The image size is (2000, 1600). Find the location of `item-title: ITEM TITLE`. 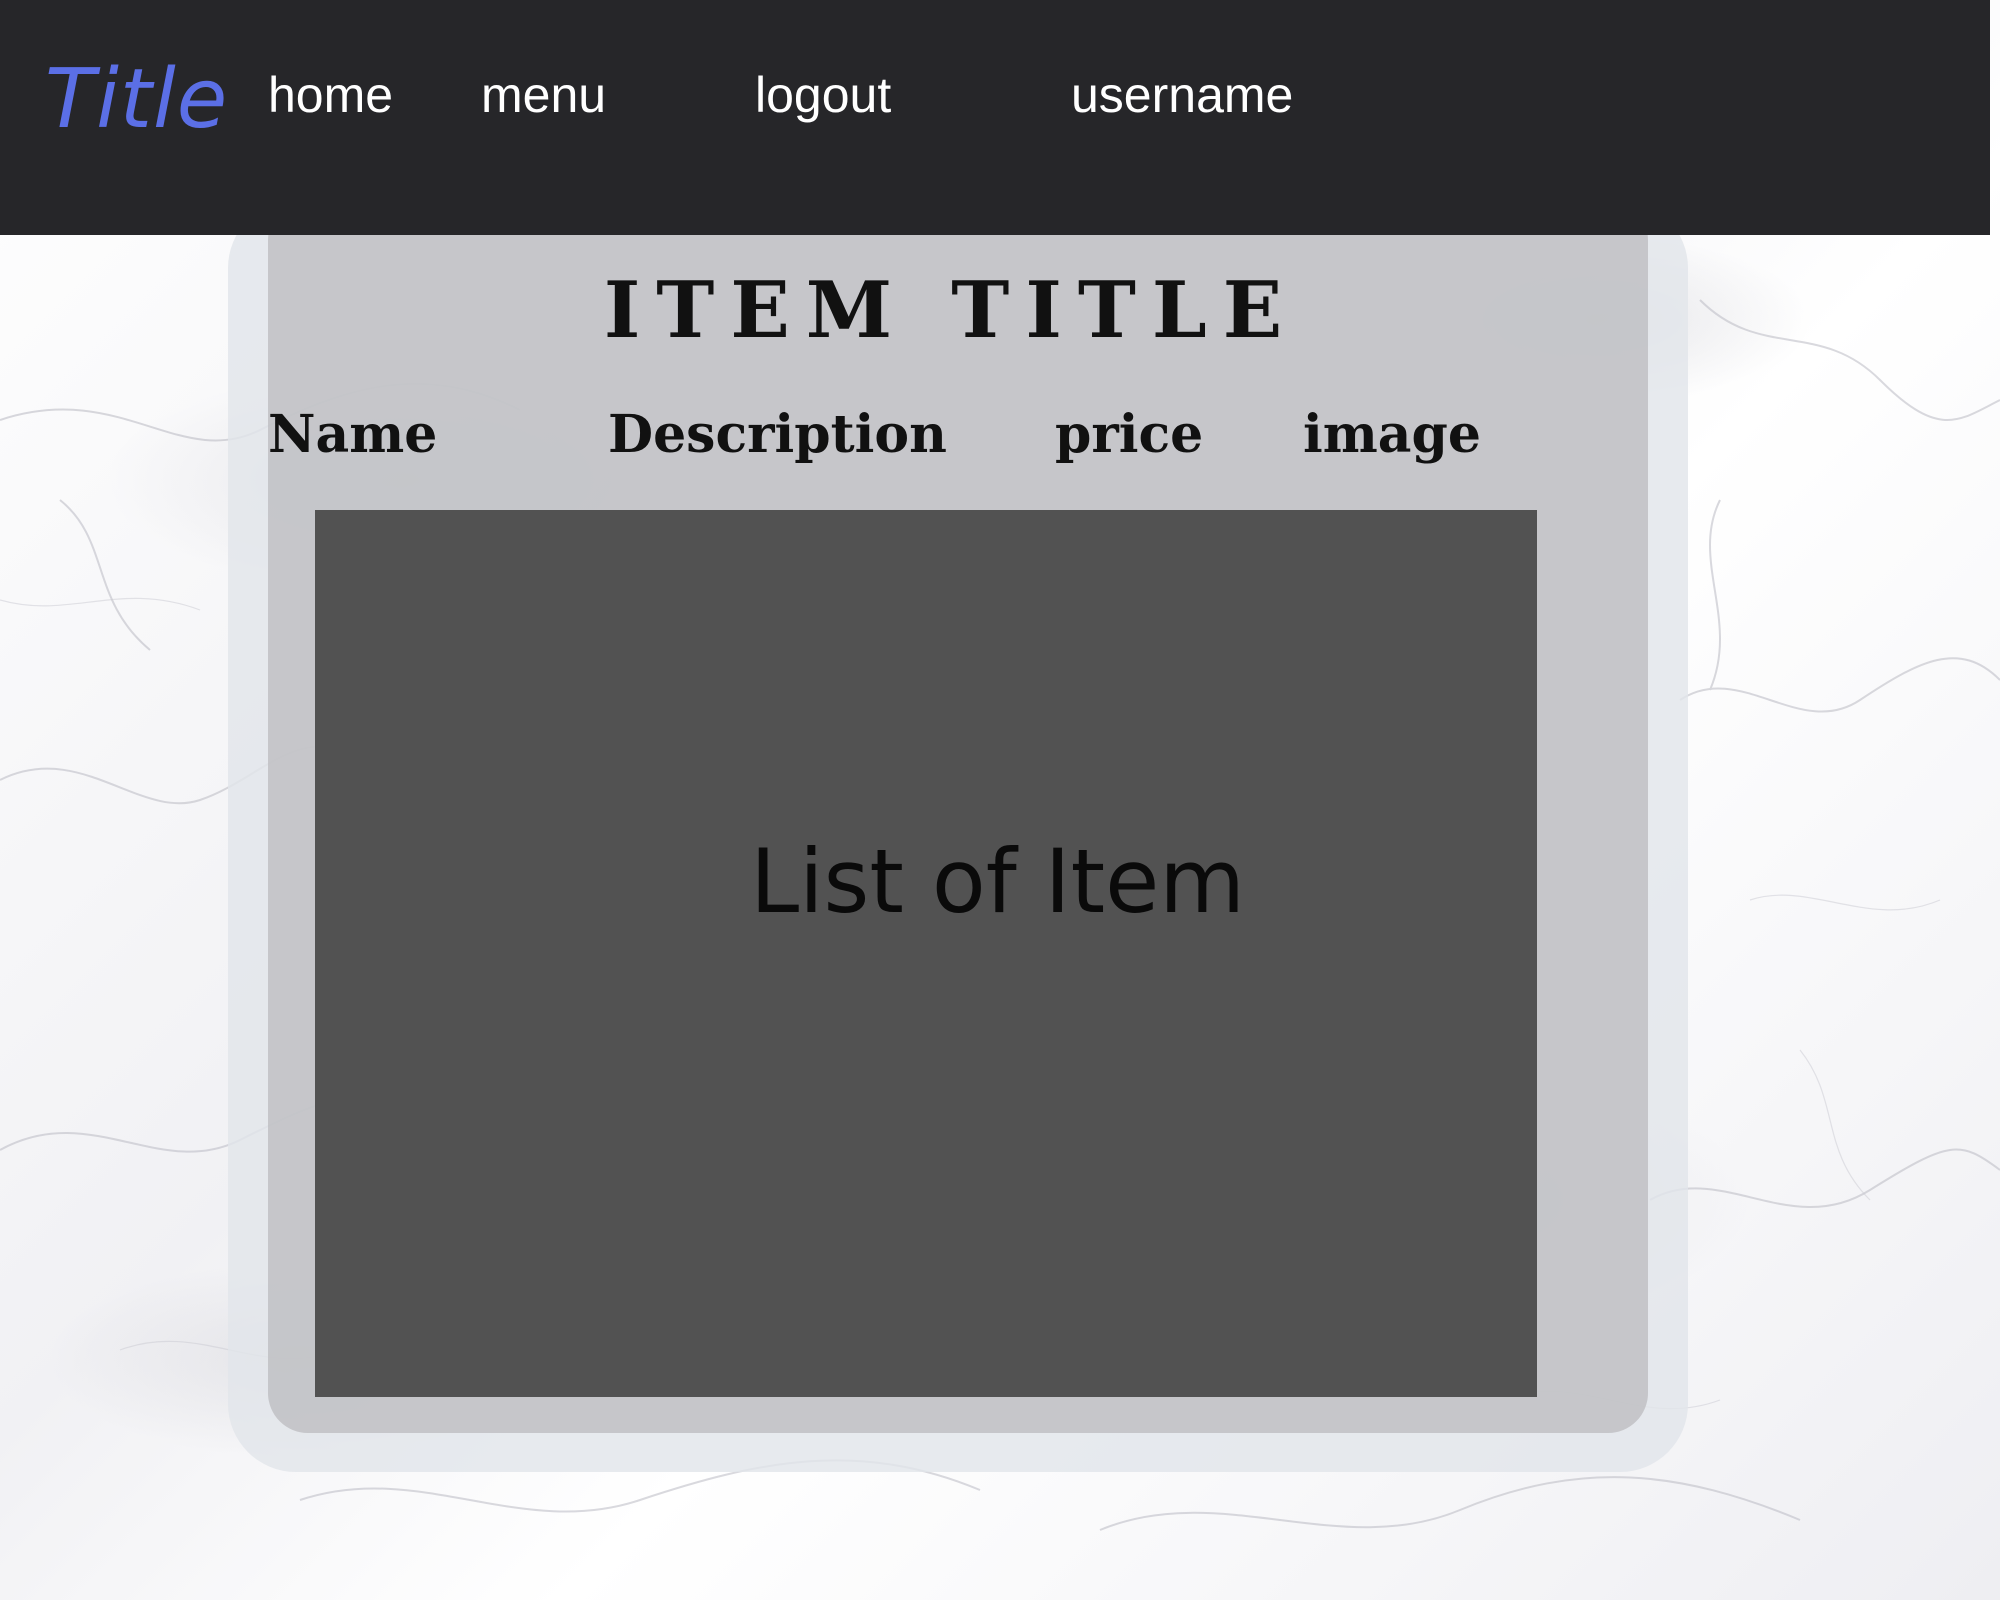

item-title: ITEM TITLE is located at coordinates (951, 310).